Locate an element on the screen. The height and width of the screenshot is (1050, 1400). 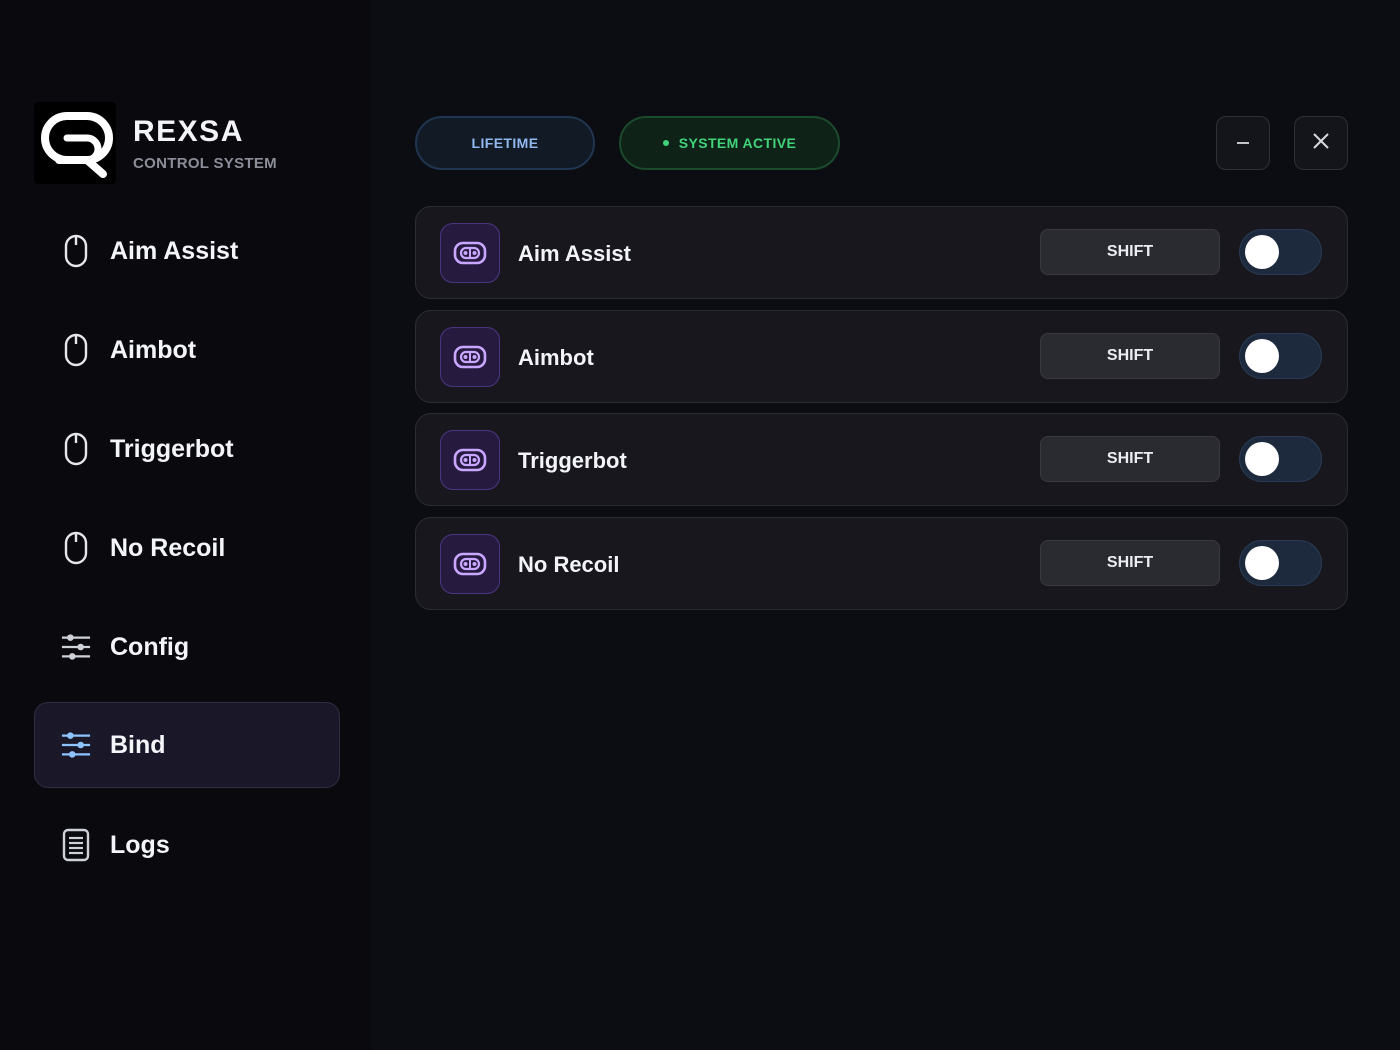
license-label: LIFETIME is located at coordinates (505, 143).